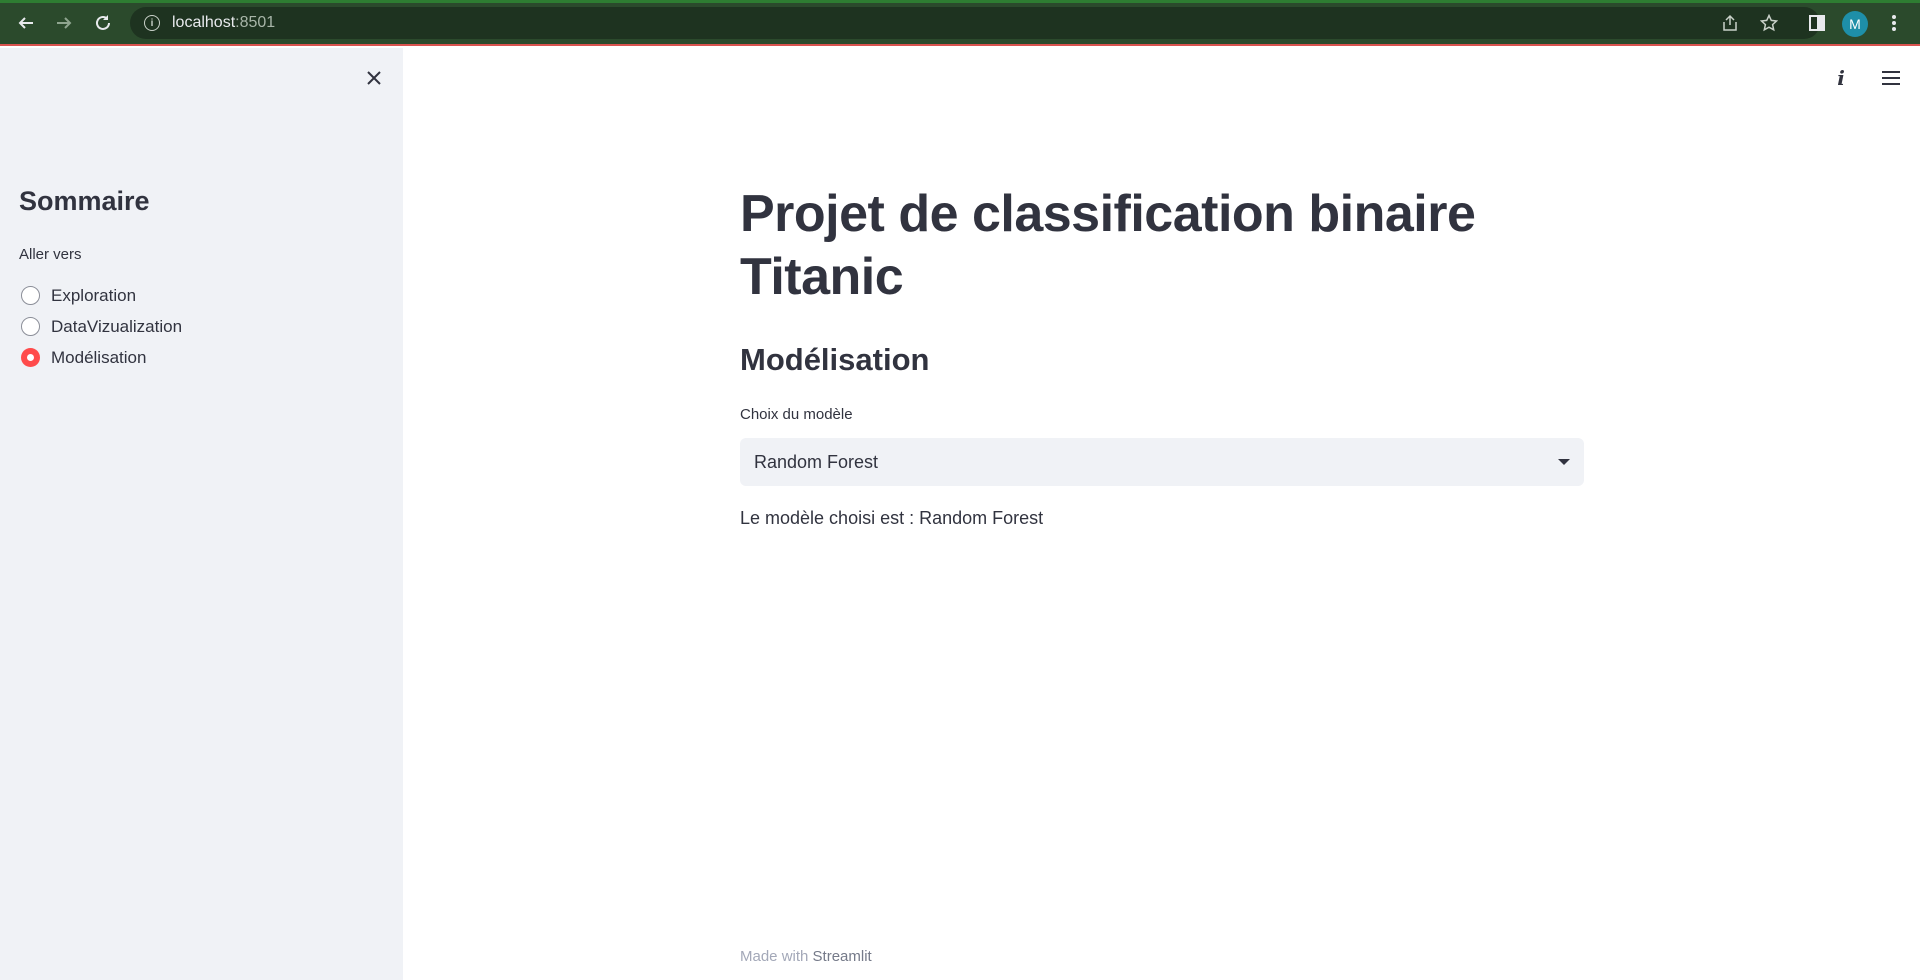 The width and height of the screenshot is (1920, 980). I want to click on bookmark-button, so click(1769, 23).